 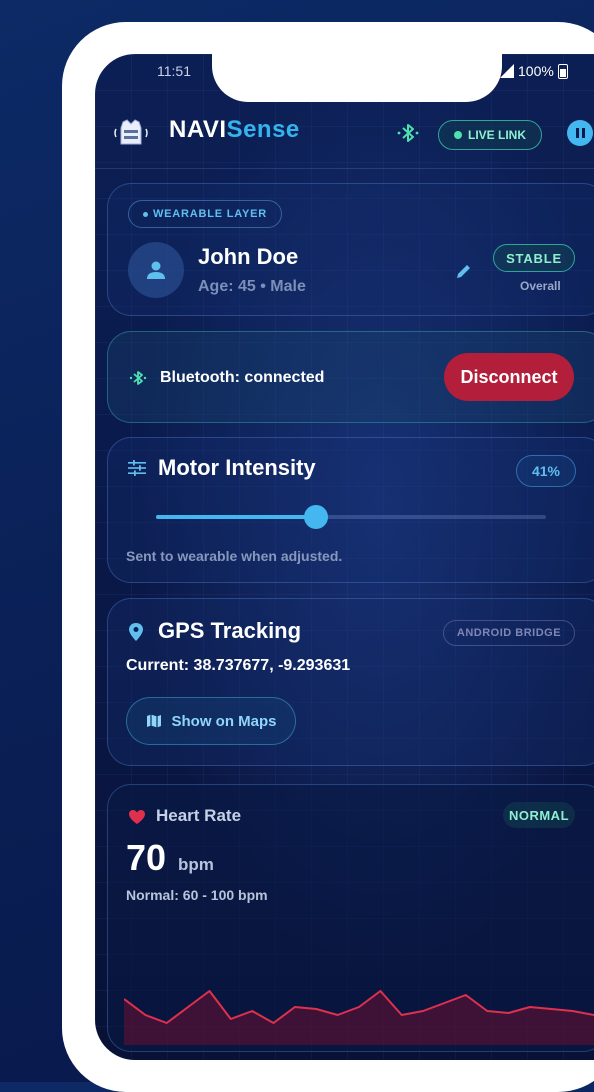 I want to click on status-right: 100%, so click(x=534, y=71).